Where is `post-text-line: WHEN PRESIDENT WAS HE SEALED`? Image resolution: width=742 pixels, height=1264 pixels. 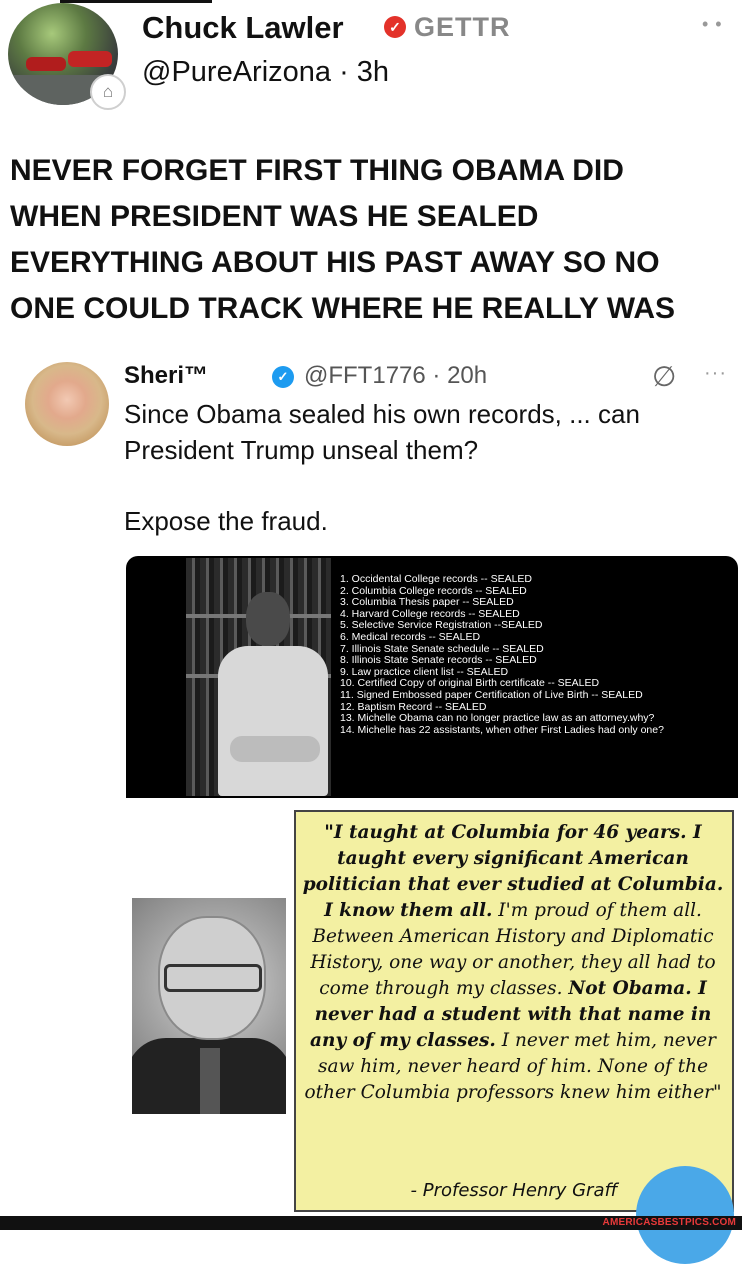
post-text-line: WHEN PRESIDENT WAS HE SEALED is located at coordinates (274, 216).